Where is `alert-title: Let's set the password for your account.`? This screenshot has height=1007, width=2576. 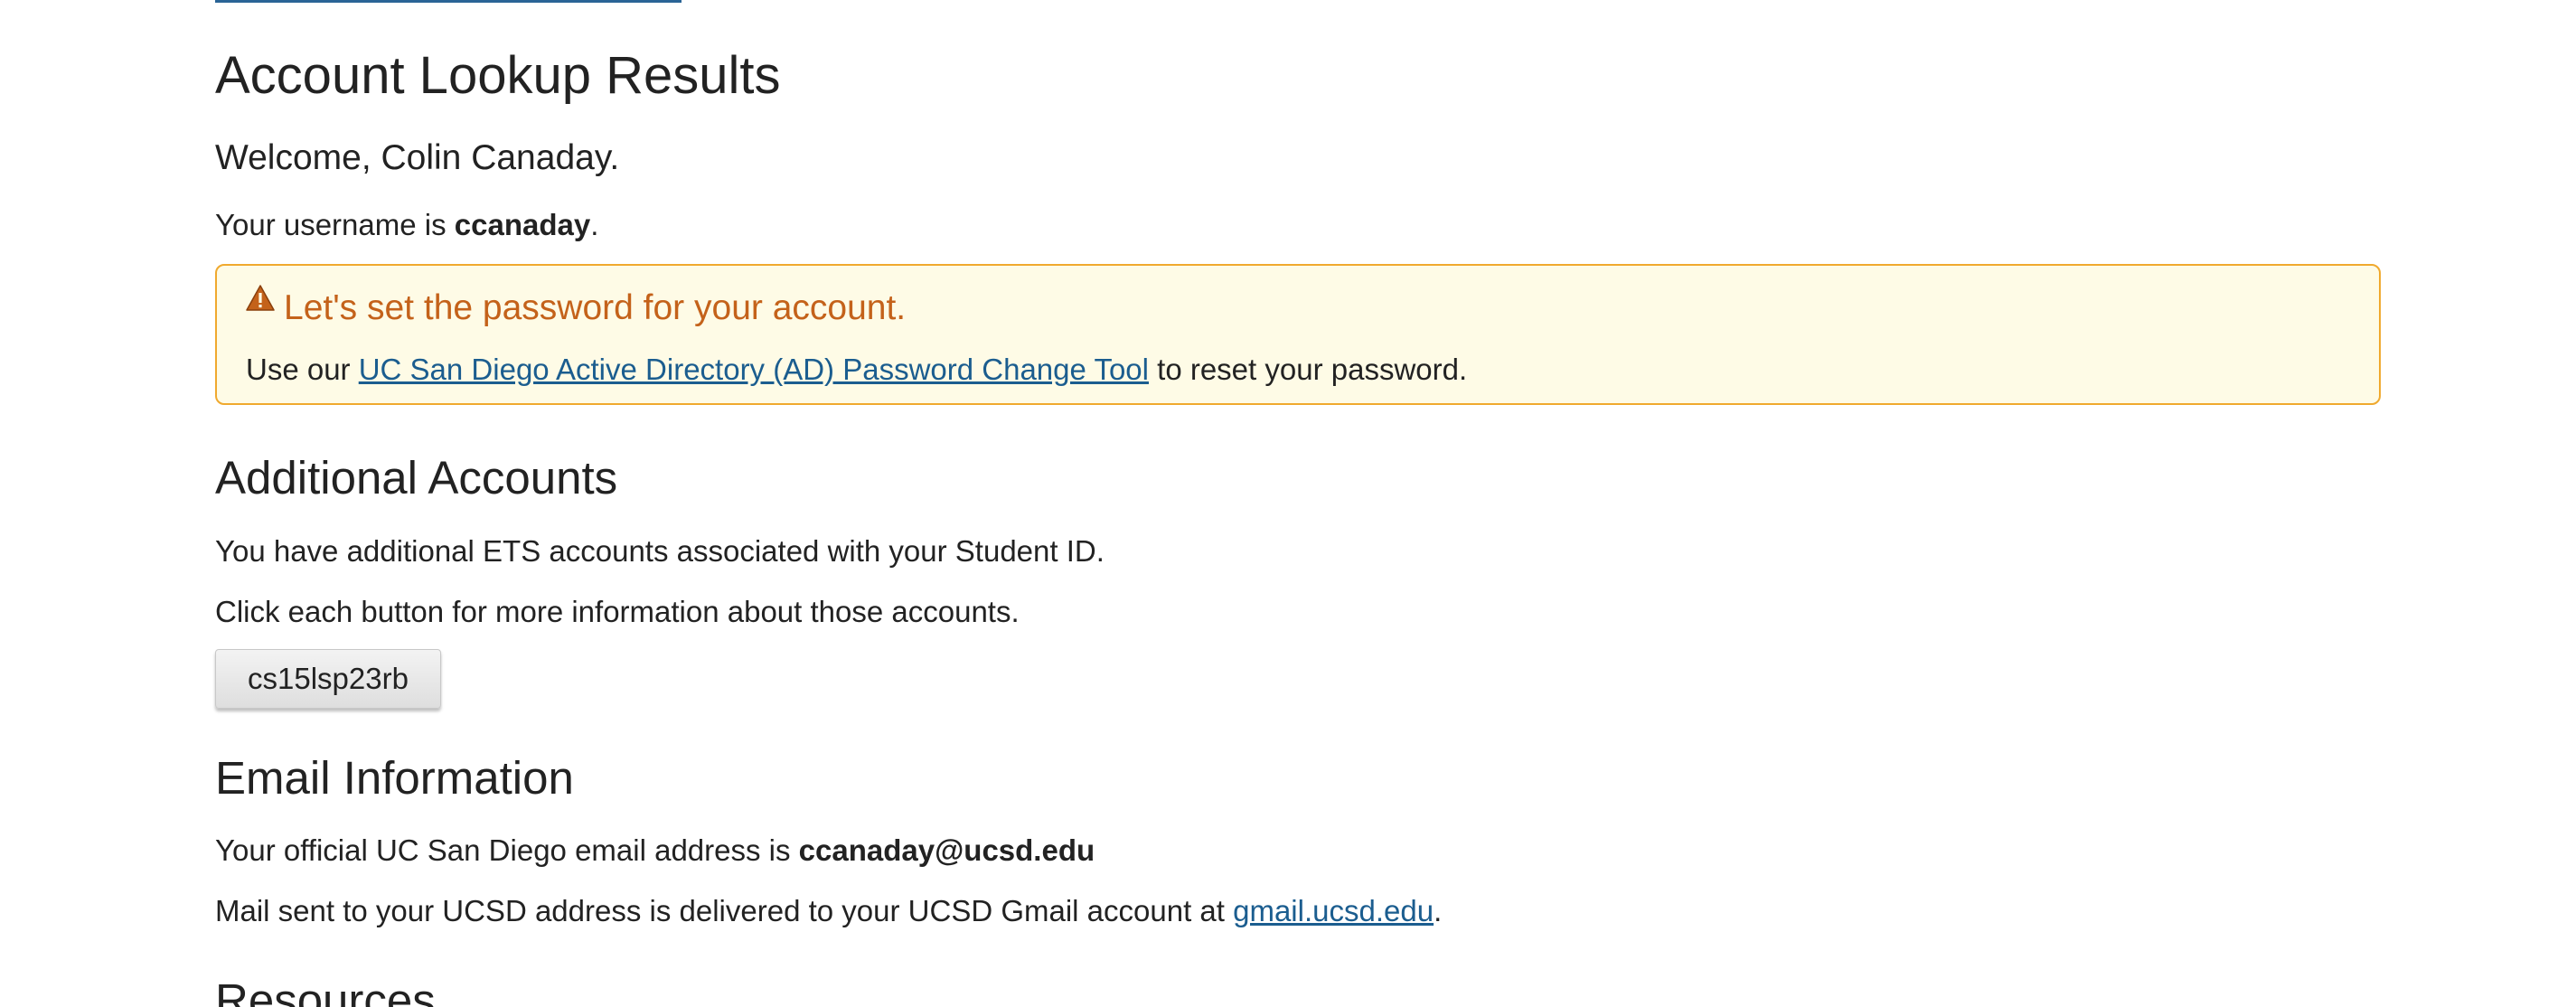 alert-title: Let's set the password for your account. is located at coordinates (596, 307).